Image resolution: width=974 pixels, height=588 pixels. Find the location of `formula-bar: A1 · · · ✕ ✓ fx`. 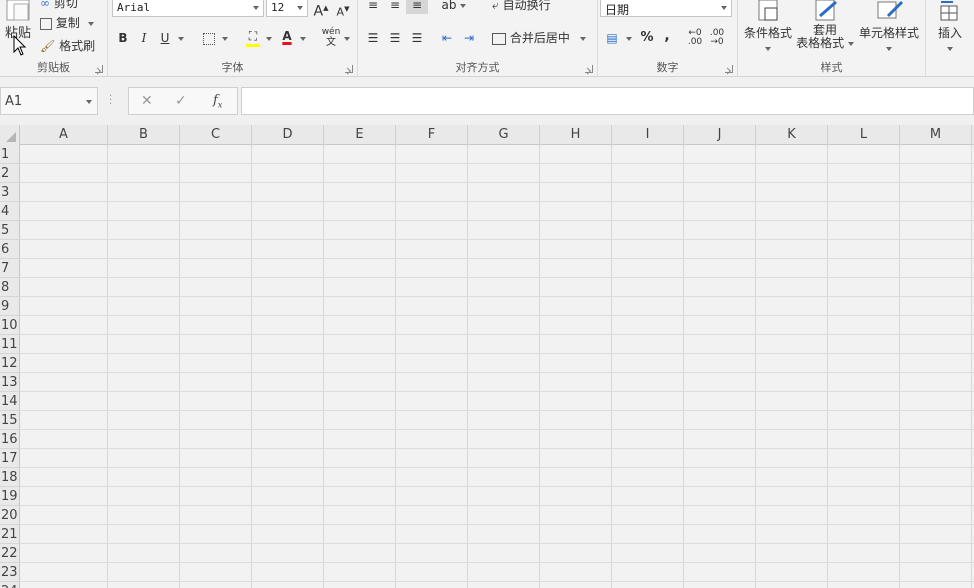

formula-bar: A1 · · · ✕ ✓ fx is located at coordinates (487, 101).